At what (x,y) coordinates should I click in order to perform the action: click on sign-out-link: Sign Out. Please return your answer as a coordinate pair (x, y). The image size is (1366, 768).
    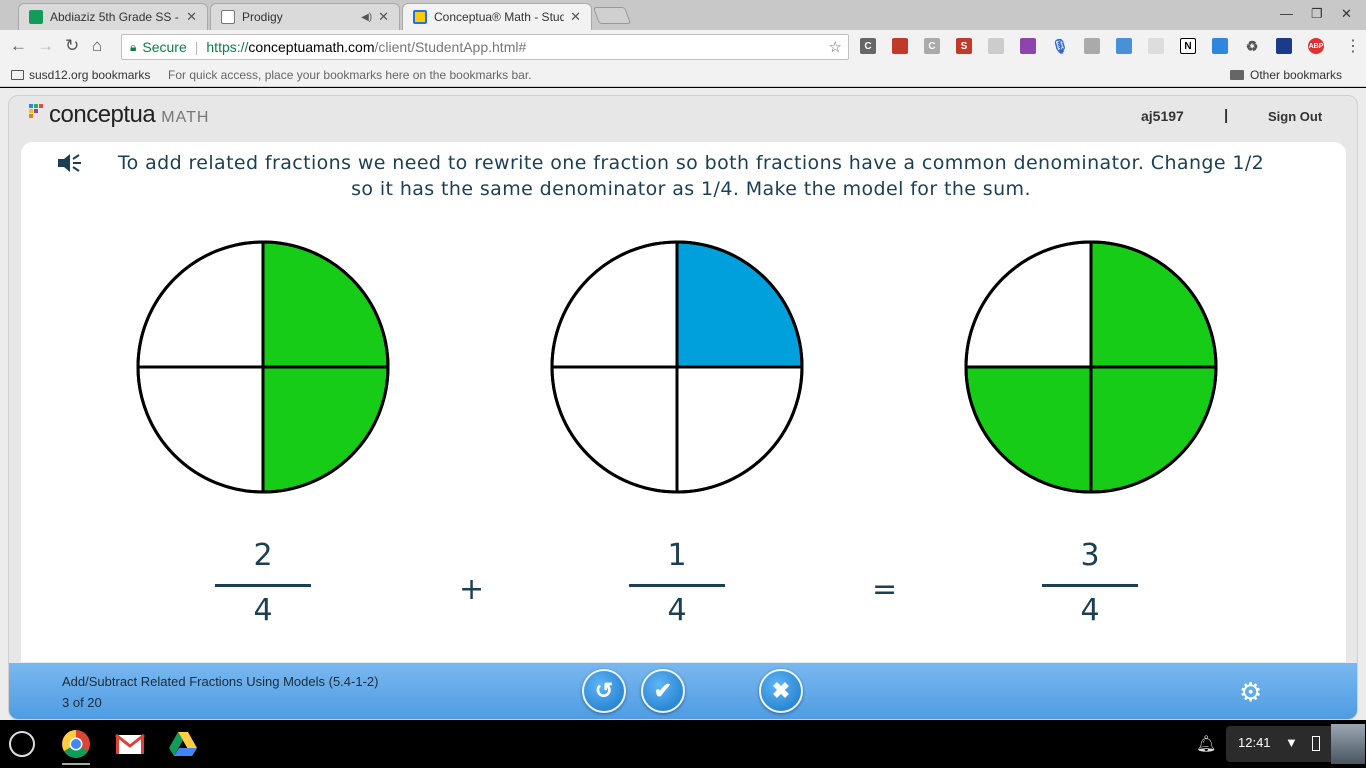
    Looking at the image, I should click on (1295, 116).